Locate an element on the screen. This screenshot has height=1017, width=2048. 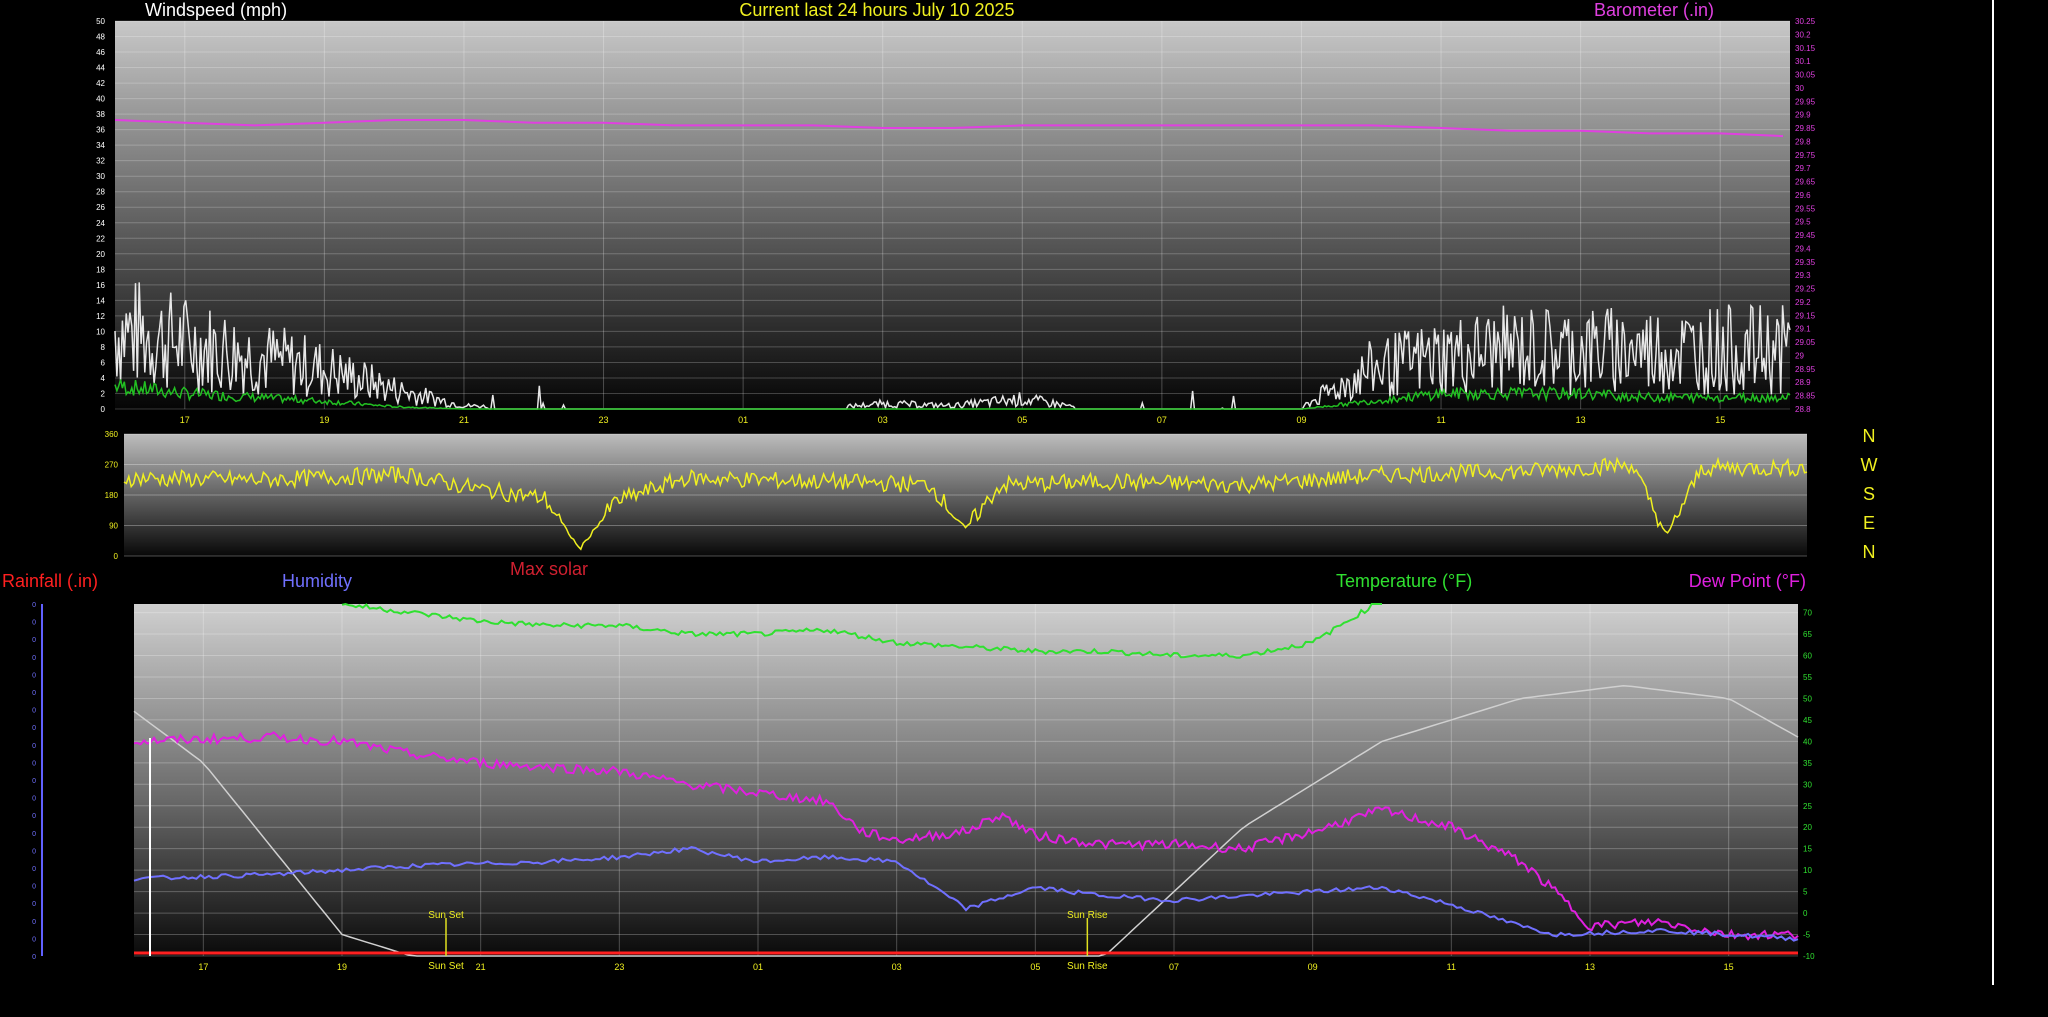
temperature-tick: -5 is located at coordinates (1807, 935).